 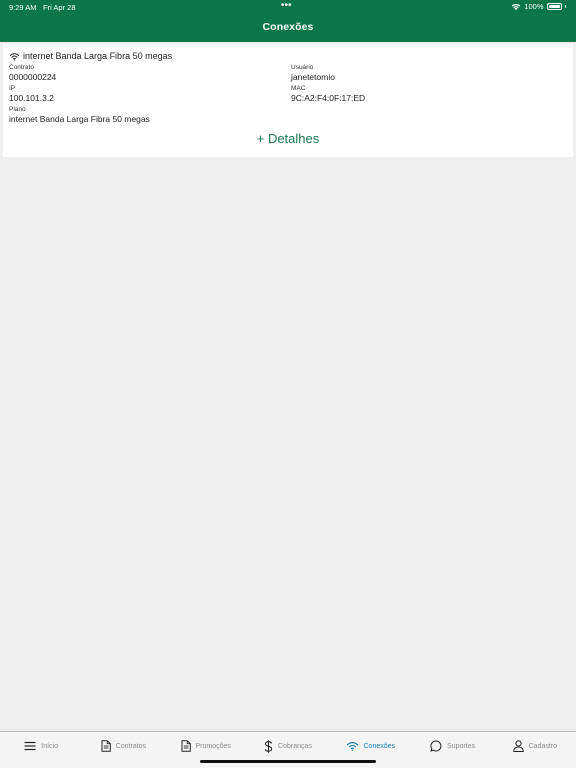 I want to click on contract-field: Contrato 0000000224, so click(x=32, y=73).